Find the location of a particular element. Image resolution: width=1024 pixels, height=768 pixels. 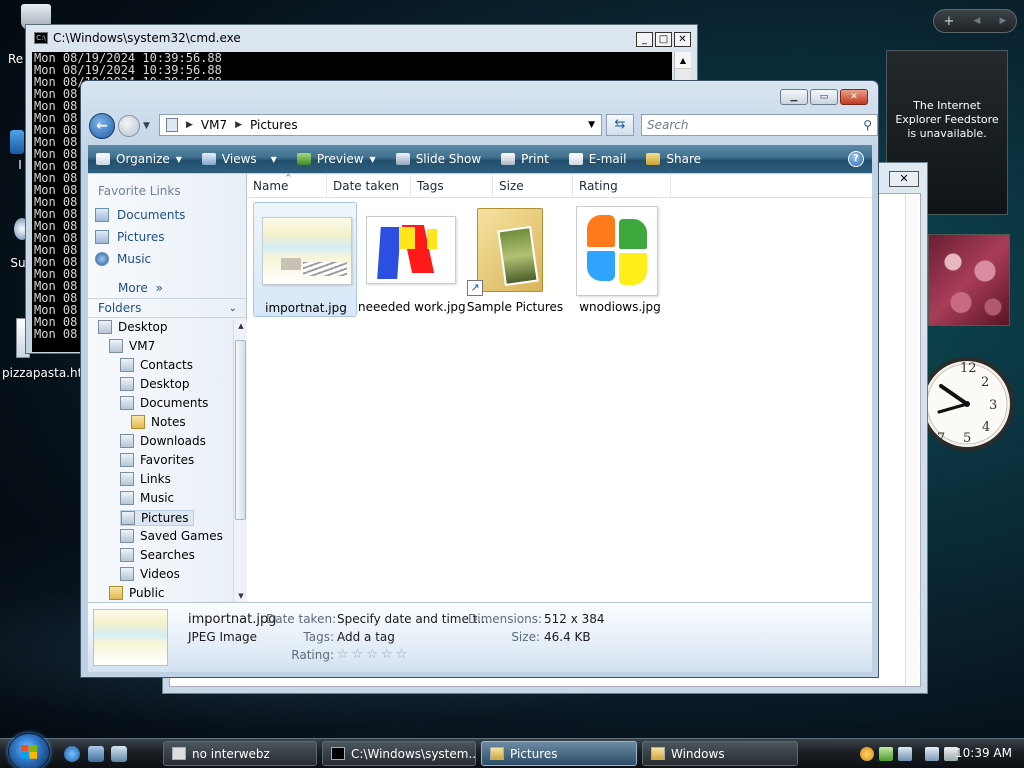

display-icon is located at coordinates (932, 754).